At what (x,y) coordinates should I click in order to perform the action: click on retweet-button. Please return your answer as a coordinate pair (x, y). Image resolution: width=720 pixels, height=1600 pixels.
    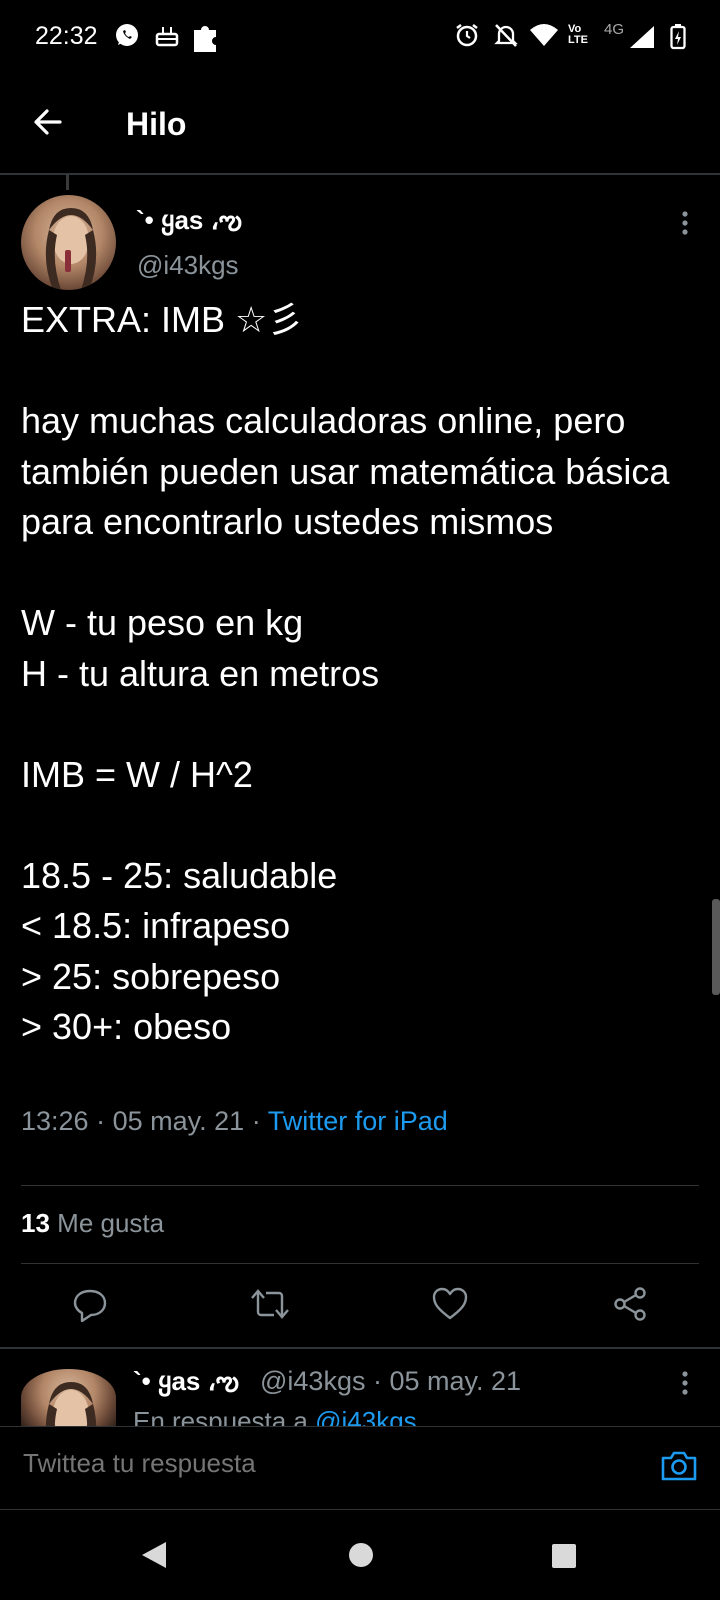
    Looking at the image, I should click on (270, 1306).